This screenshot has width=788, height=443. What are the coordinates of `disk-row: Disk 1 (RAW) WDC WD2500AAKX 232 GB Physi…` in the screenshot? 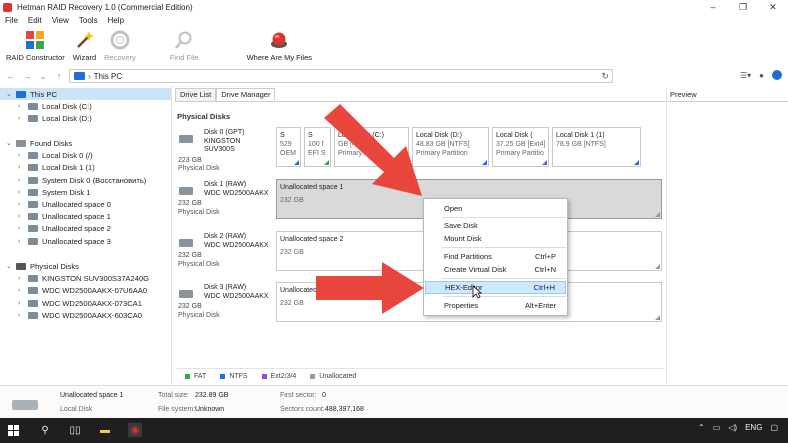 It's located at (420, 202).